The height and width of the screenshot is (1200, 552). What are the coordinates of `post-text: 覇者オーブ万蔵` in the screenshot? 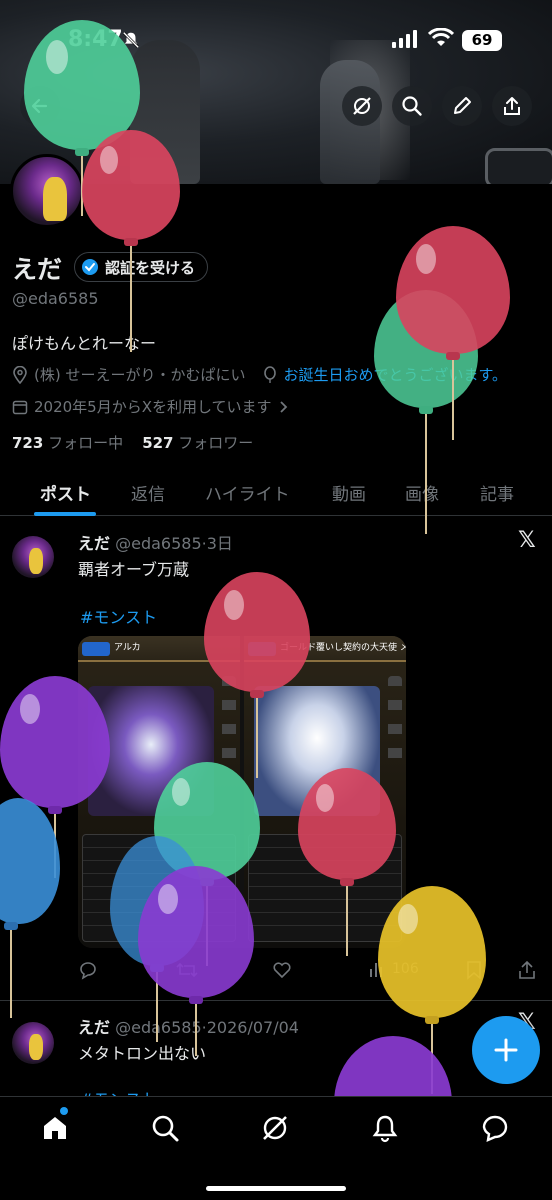 It's located at (134, 569).